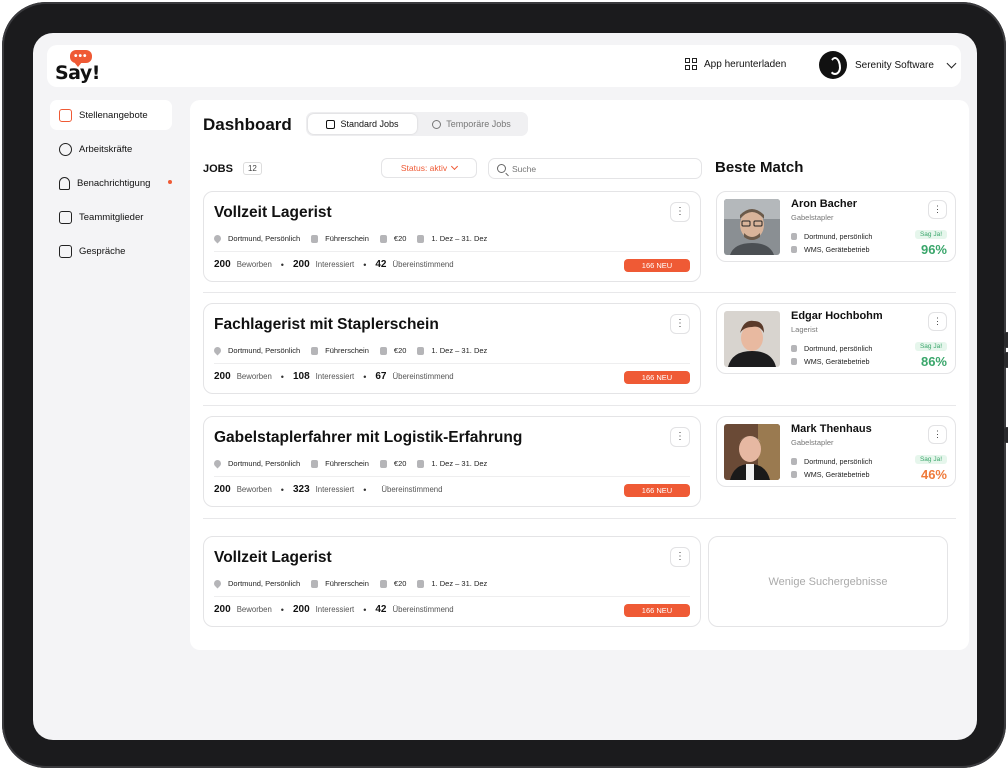 The width and height of the screenshot is (1008, 770). I want to click on sidebar-item-label: Arbeitskräfte, so click(106, 149).